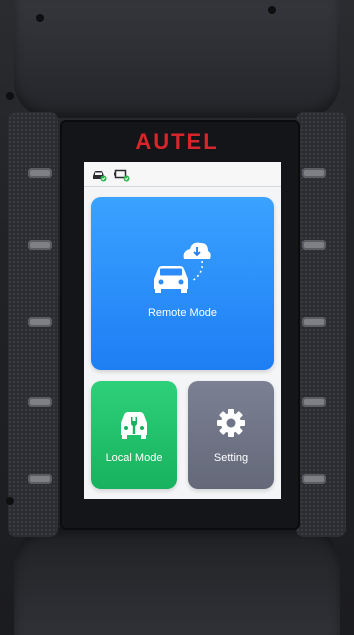  What do you see at coordinates (134, 424) in the screenshot?
I see `car-wrench-icon` at bounding box center [134, 424].